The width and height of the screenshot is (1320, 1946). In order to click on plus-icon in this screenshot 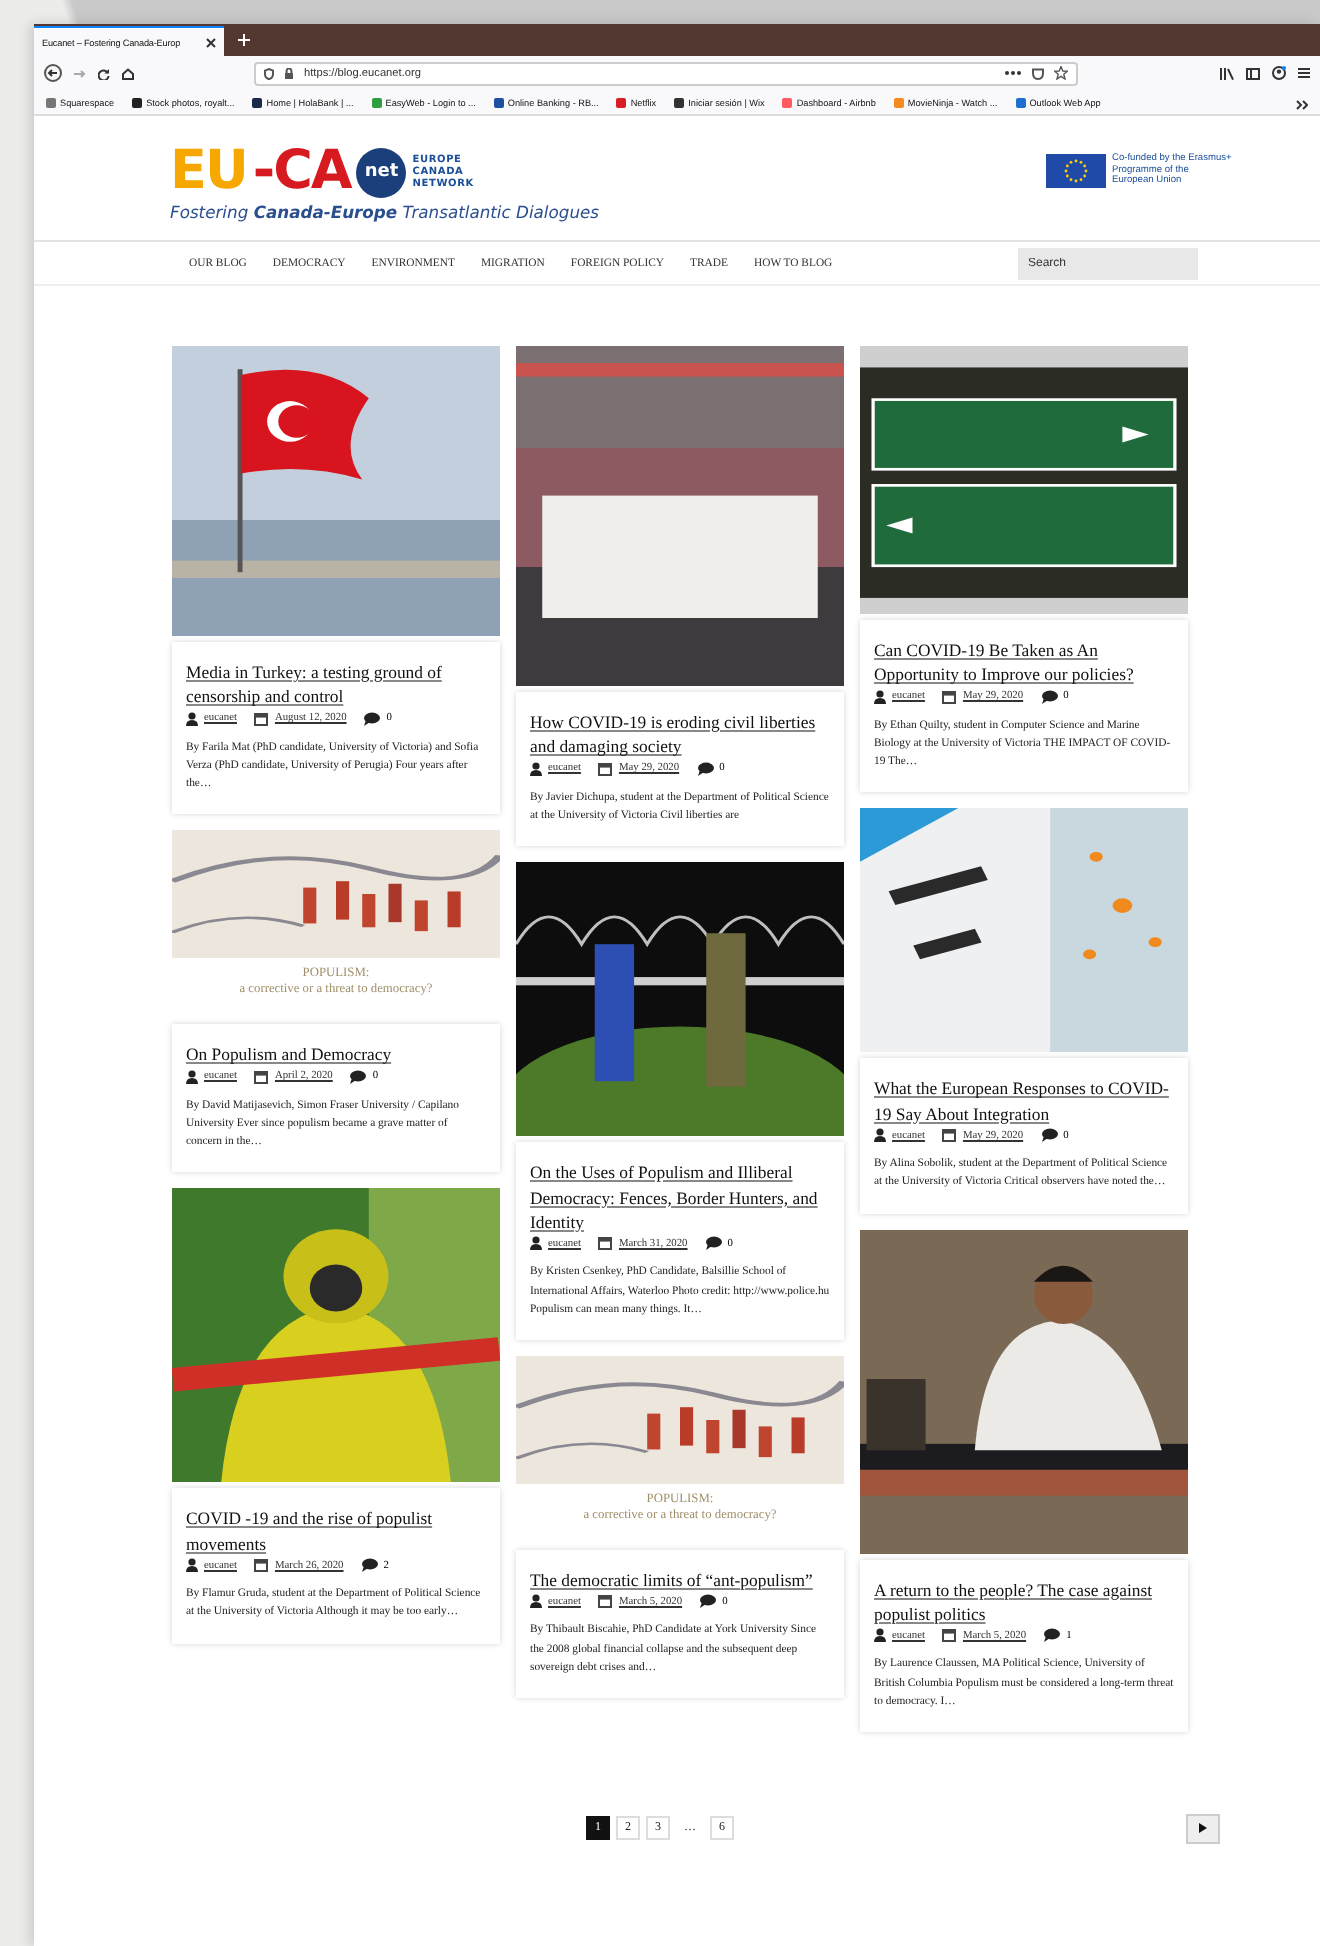, I will do `click(244, 40)`.